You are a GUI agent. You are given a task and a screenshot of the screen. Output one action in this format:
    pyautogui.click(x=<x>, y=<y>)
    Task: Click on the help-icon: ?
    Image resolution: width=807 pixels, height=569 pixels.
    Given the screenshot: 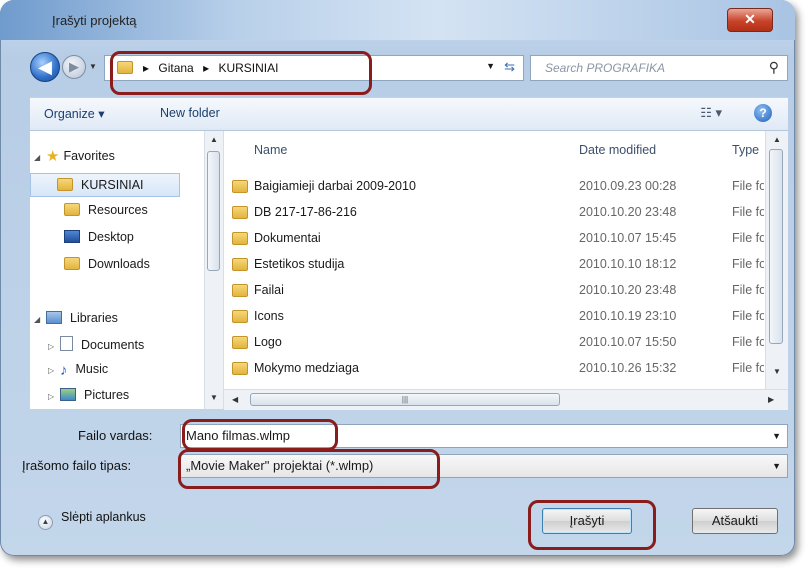 What is the action you would take?
    pyautogui.click(x=763, y=113)
    